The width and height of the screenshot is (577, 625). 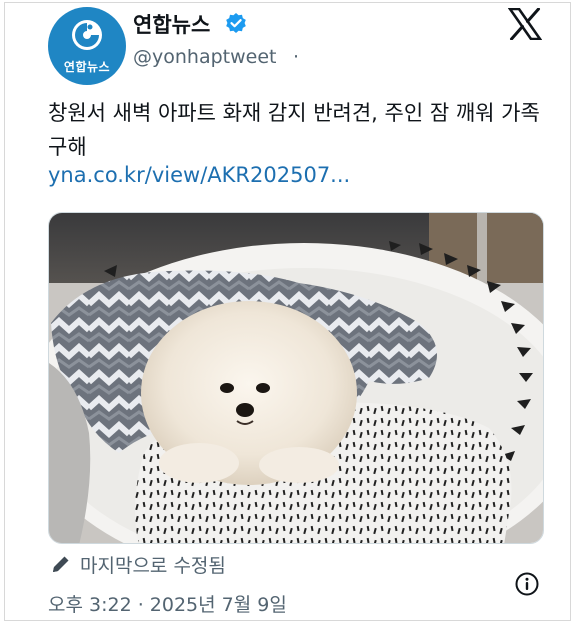 I want to click on x-logo-icon, so click(x=525, y=24).